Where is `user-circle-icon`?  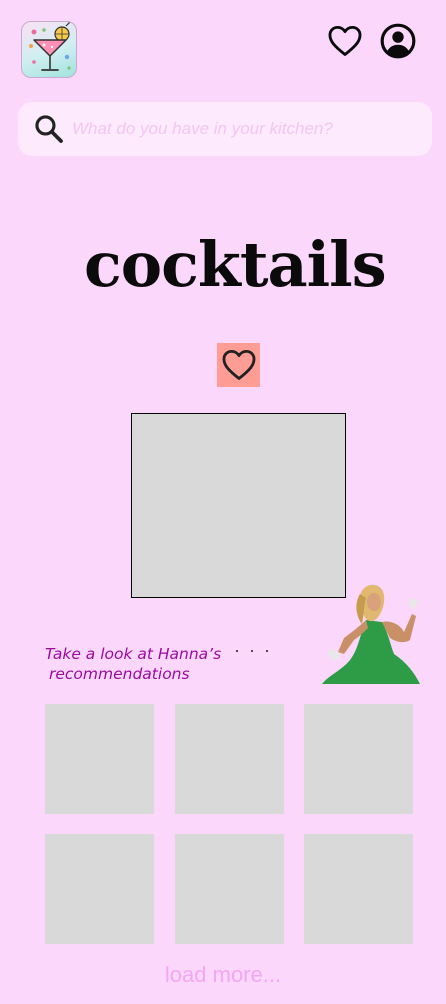 user-circle-icon is located at coordinates (398, 41).